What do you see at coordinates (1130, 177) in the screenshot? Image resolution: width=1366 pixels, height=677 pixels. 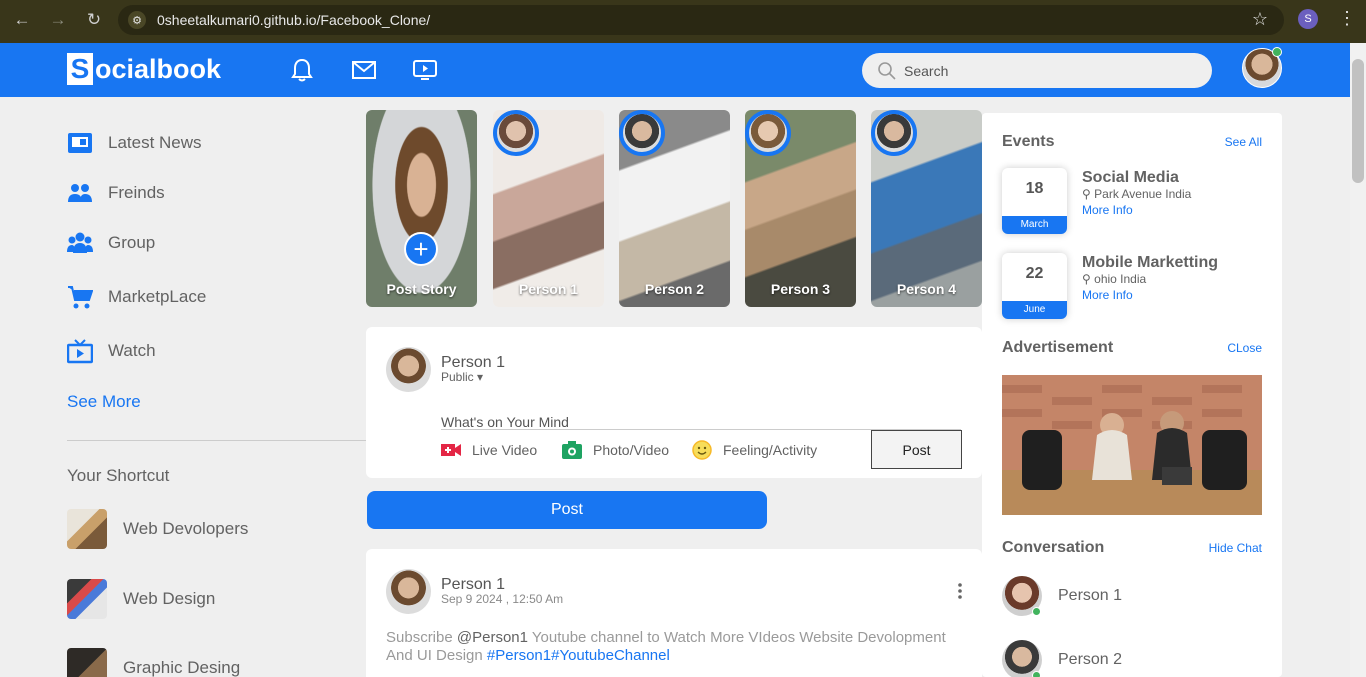 I see `event-title: Social Media` at bounding box center [1130, 177].